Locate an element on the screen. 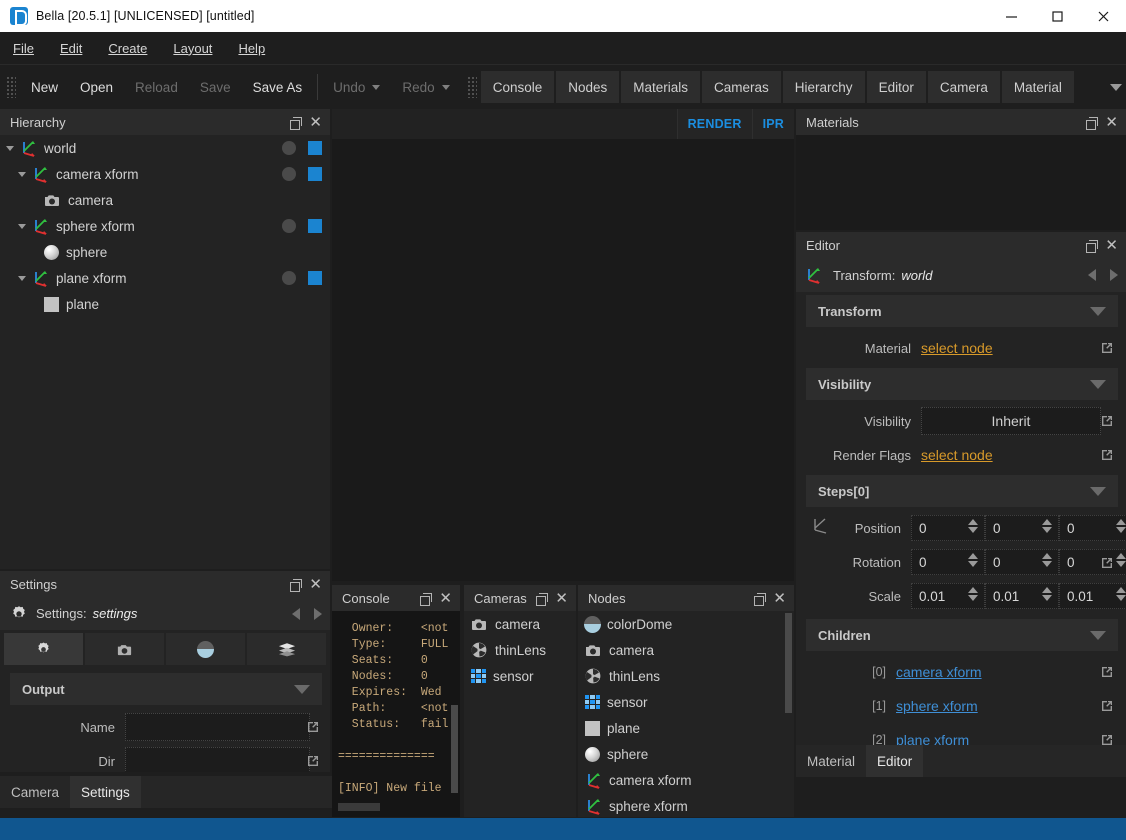 Image resolution: width=1126 pixels, height=840 pixels. bottom-tab-material: Material is located at coordinates (831, 761).